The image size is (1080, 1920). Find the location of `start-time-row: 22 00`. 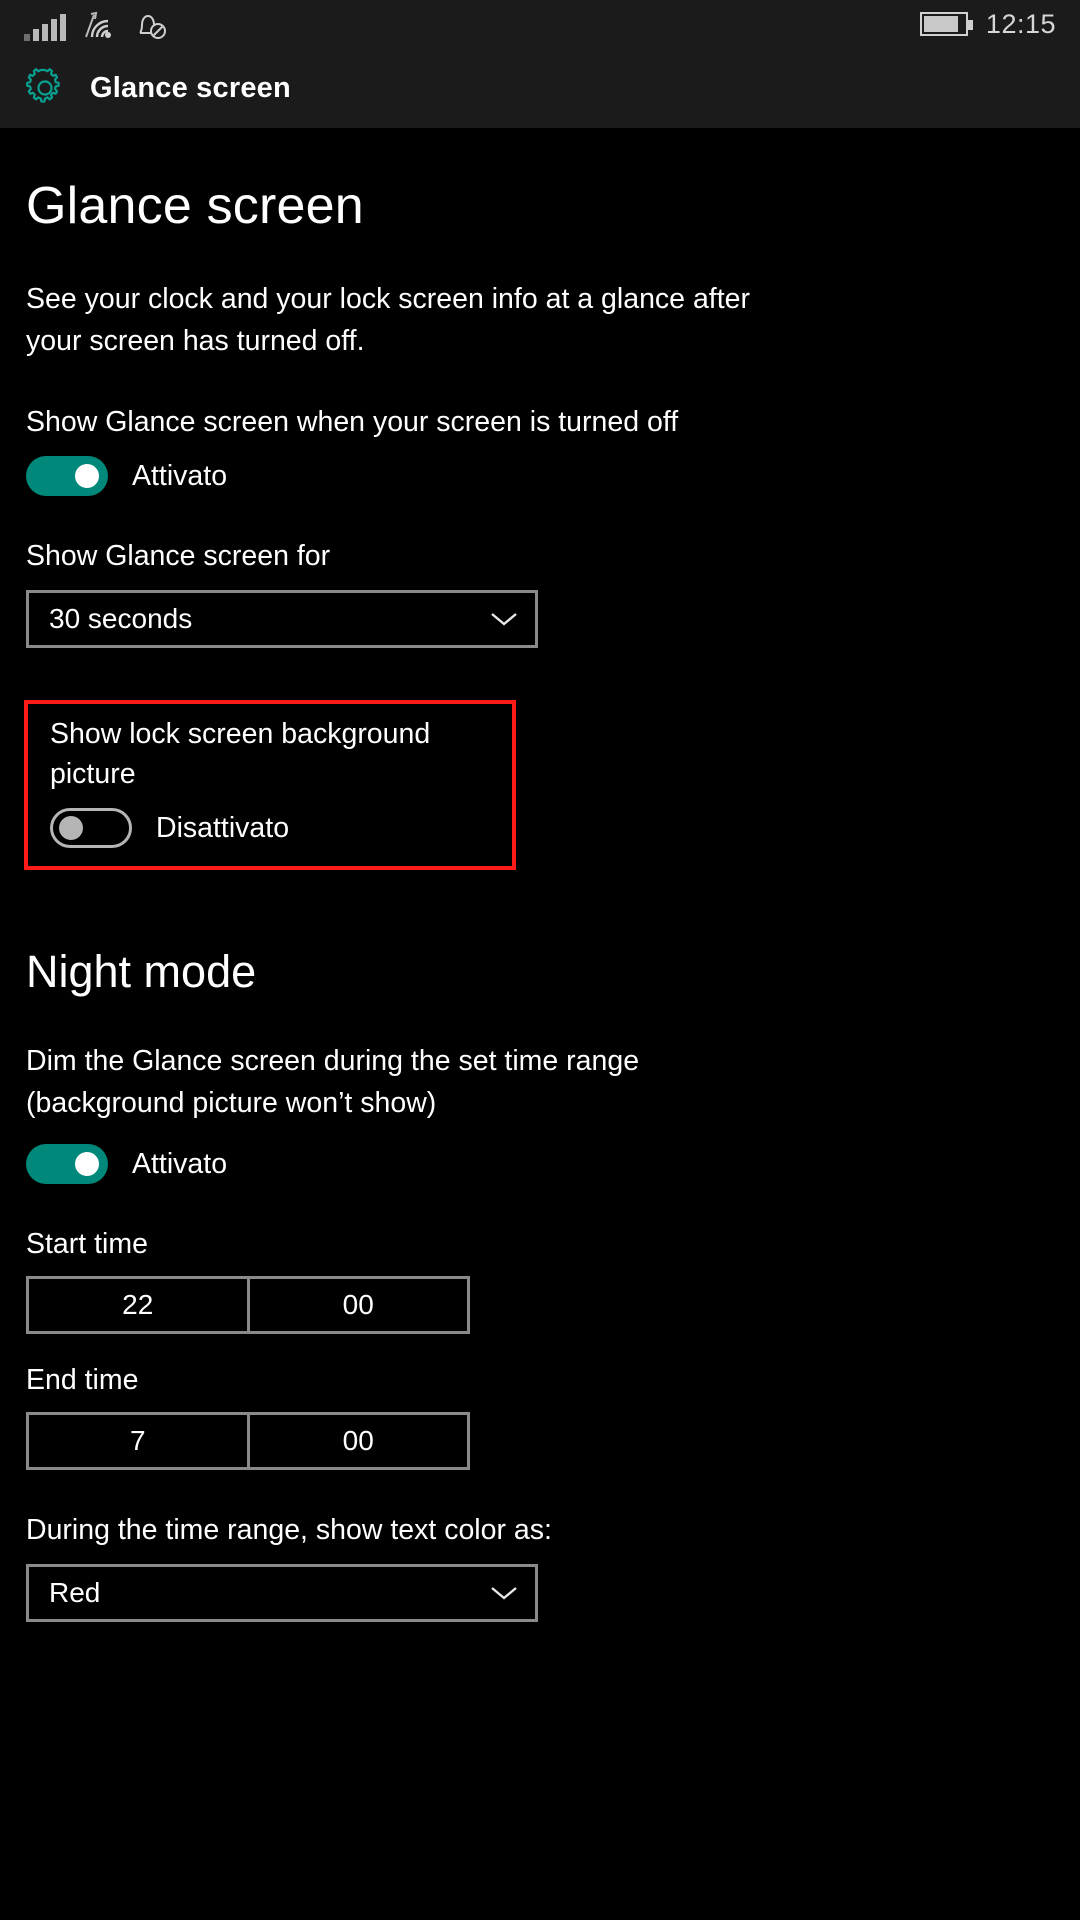

start-time-row: 22 00 is located at coordinates (248, 1305).